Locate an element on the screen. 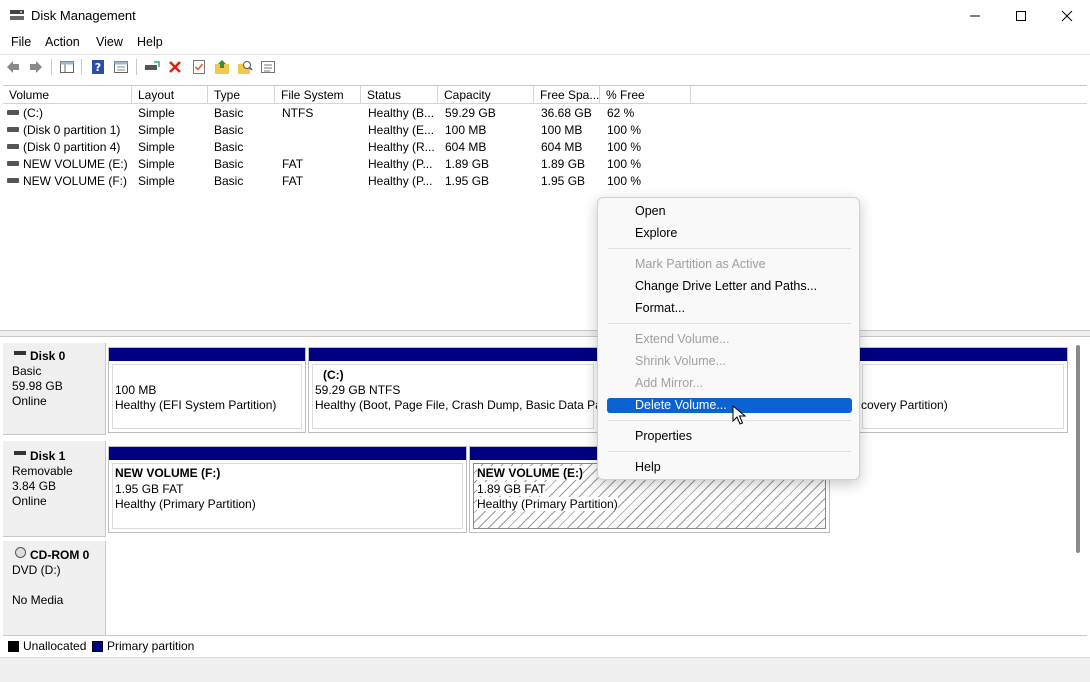 The height and width of the screenshot is (682, 1090). properties-pane-button is located at coordinates (121, 67).